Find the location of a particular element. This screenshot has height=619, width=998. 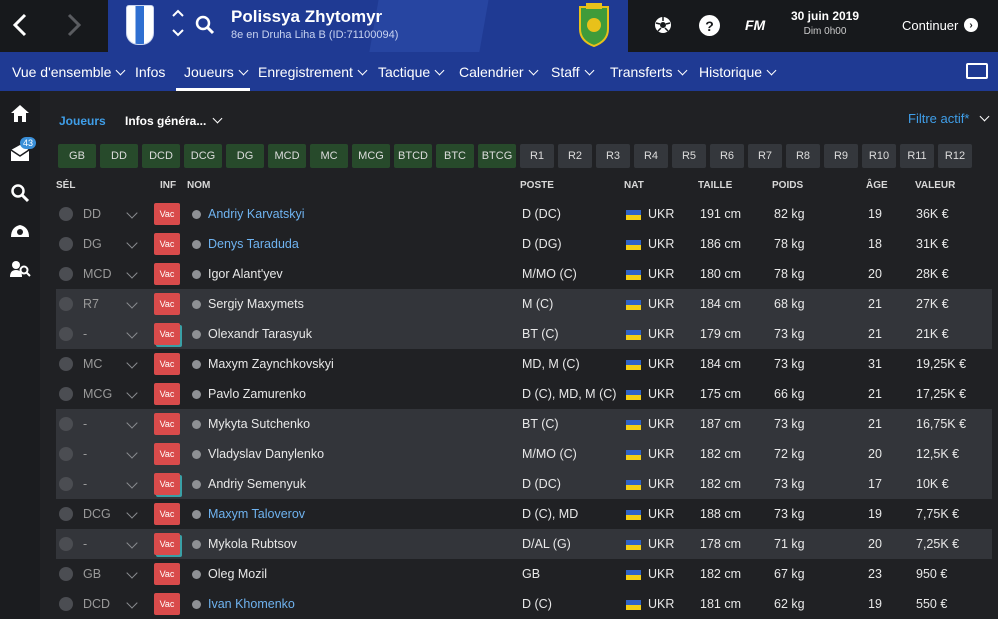

role-selector: MCG is located at coordinates (97, 394).